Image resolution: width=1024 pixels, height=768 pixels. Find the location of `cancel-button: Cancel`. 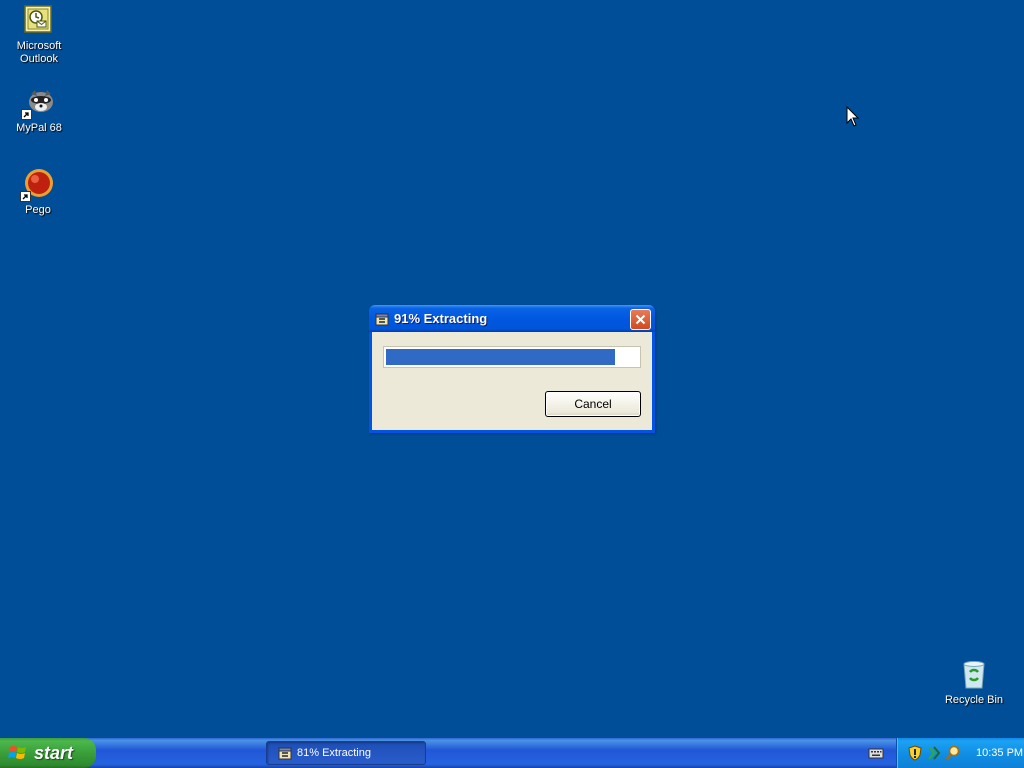

cancel-button: Cancel is located at coordinates (593, 404).